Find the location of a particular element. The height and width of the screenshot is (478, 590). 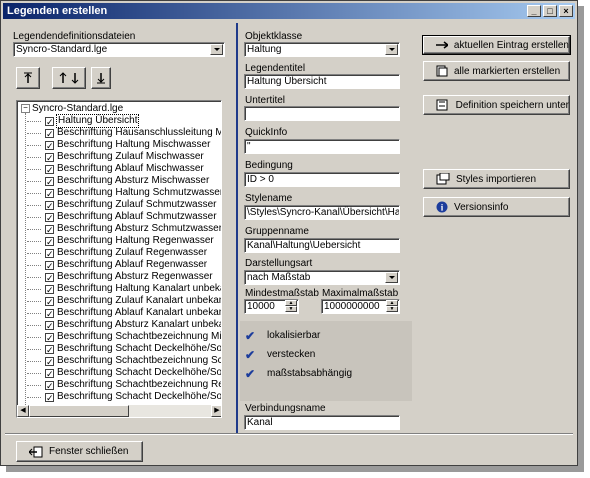

import-styles-button: Styles importieren is located at coordinates (496, 179).